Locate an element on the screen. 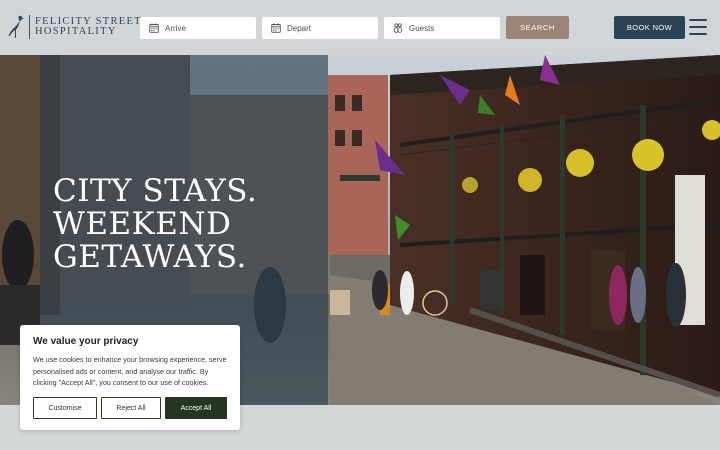  brand-logo: Felicity Street Hospitality is located at coordinates (74, 27).